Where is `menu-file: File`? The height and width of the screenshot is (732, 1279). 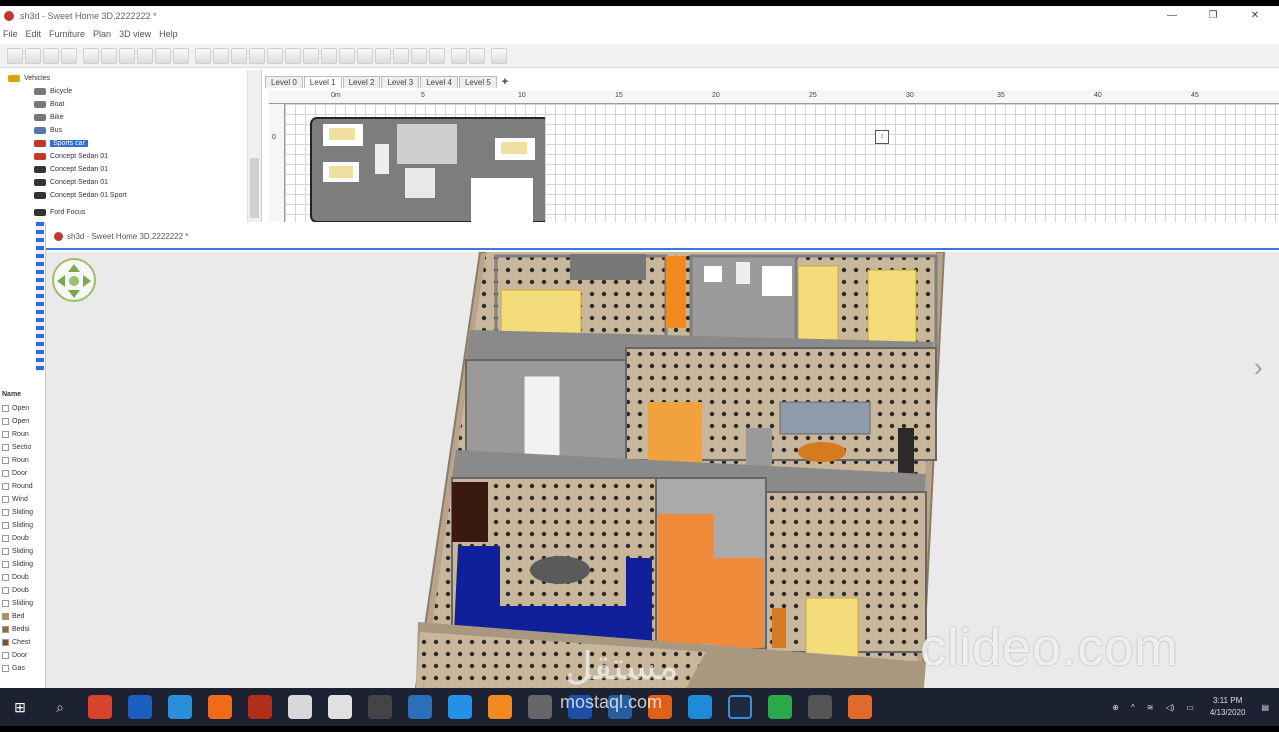 menu-file: File is located at coordinates (10, 34).